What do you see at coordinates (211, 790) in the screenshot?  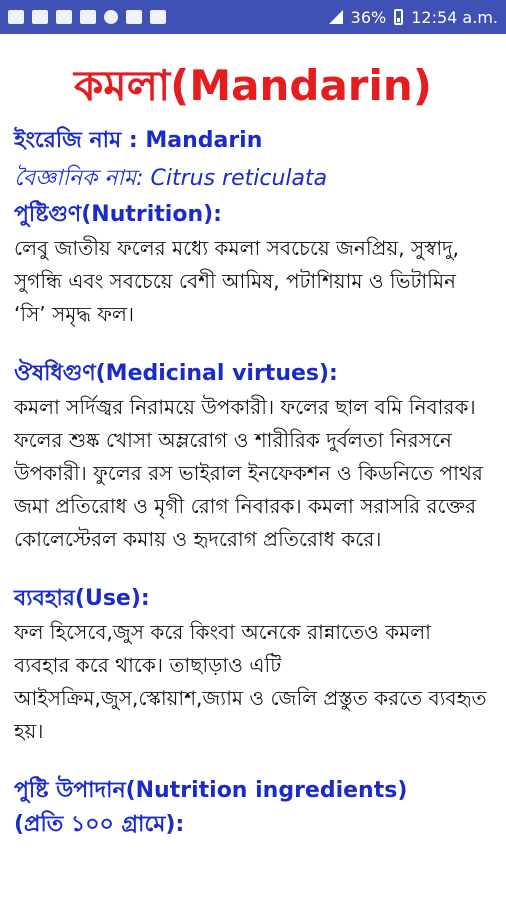 I see `ingredients-heading: পুষ্টি উপাদান(Nutrition ingredients)` at bounding box center [211, 790].